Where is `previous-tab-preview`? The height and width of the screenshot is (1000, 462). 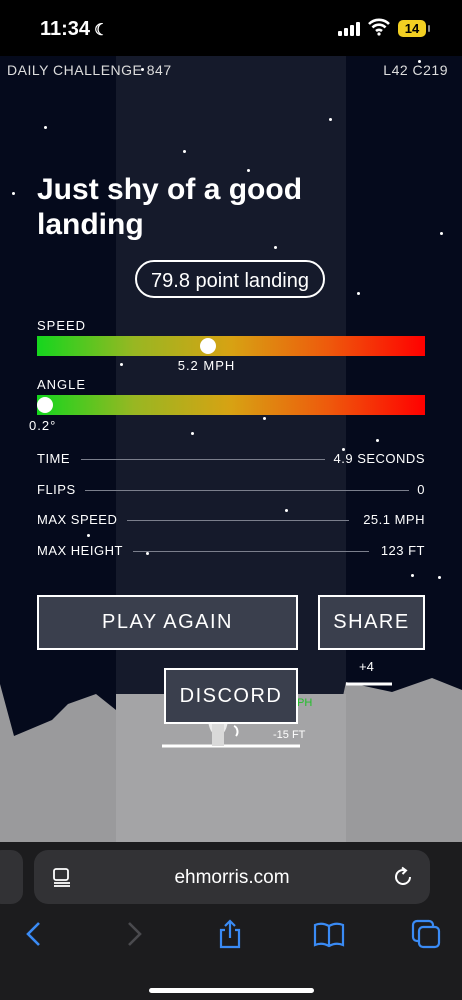 previous-tab-preview is located at coordinates (11, 877).